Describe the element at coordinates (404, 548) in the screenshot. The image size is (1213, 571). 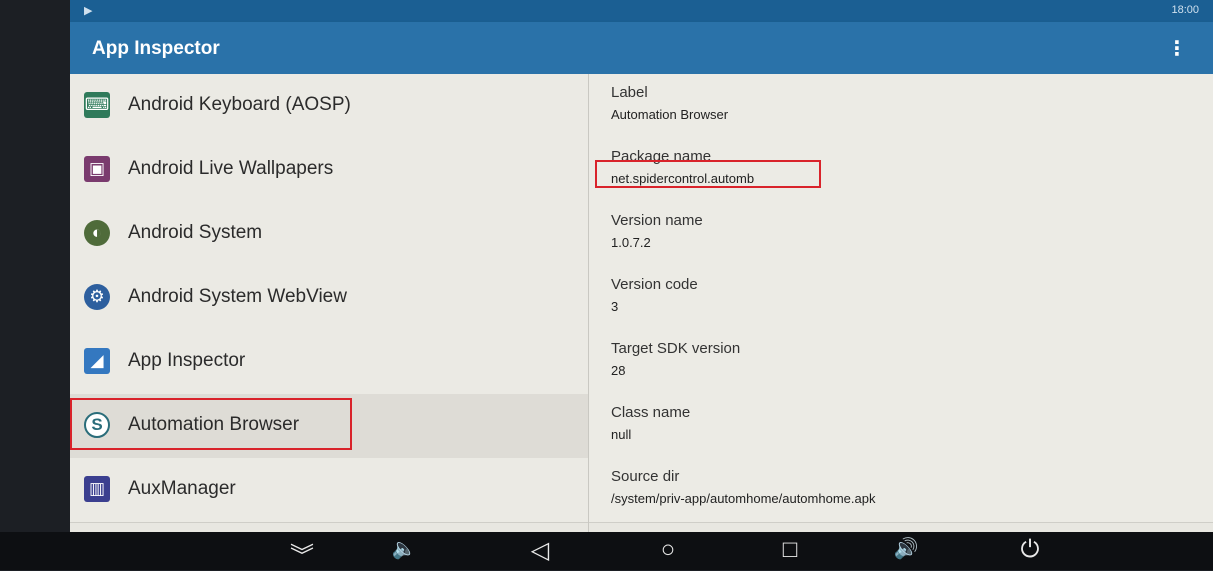
I see `volume-down-icon: 🔈` at that location.